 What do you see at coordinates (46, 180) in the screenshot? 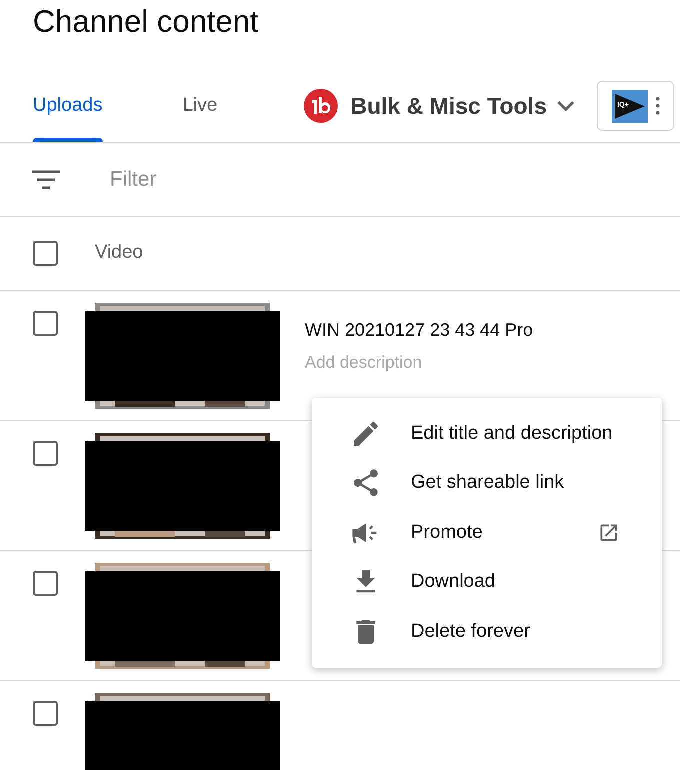
I see `filter-icon` at bounding box center [46, 180].